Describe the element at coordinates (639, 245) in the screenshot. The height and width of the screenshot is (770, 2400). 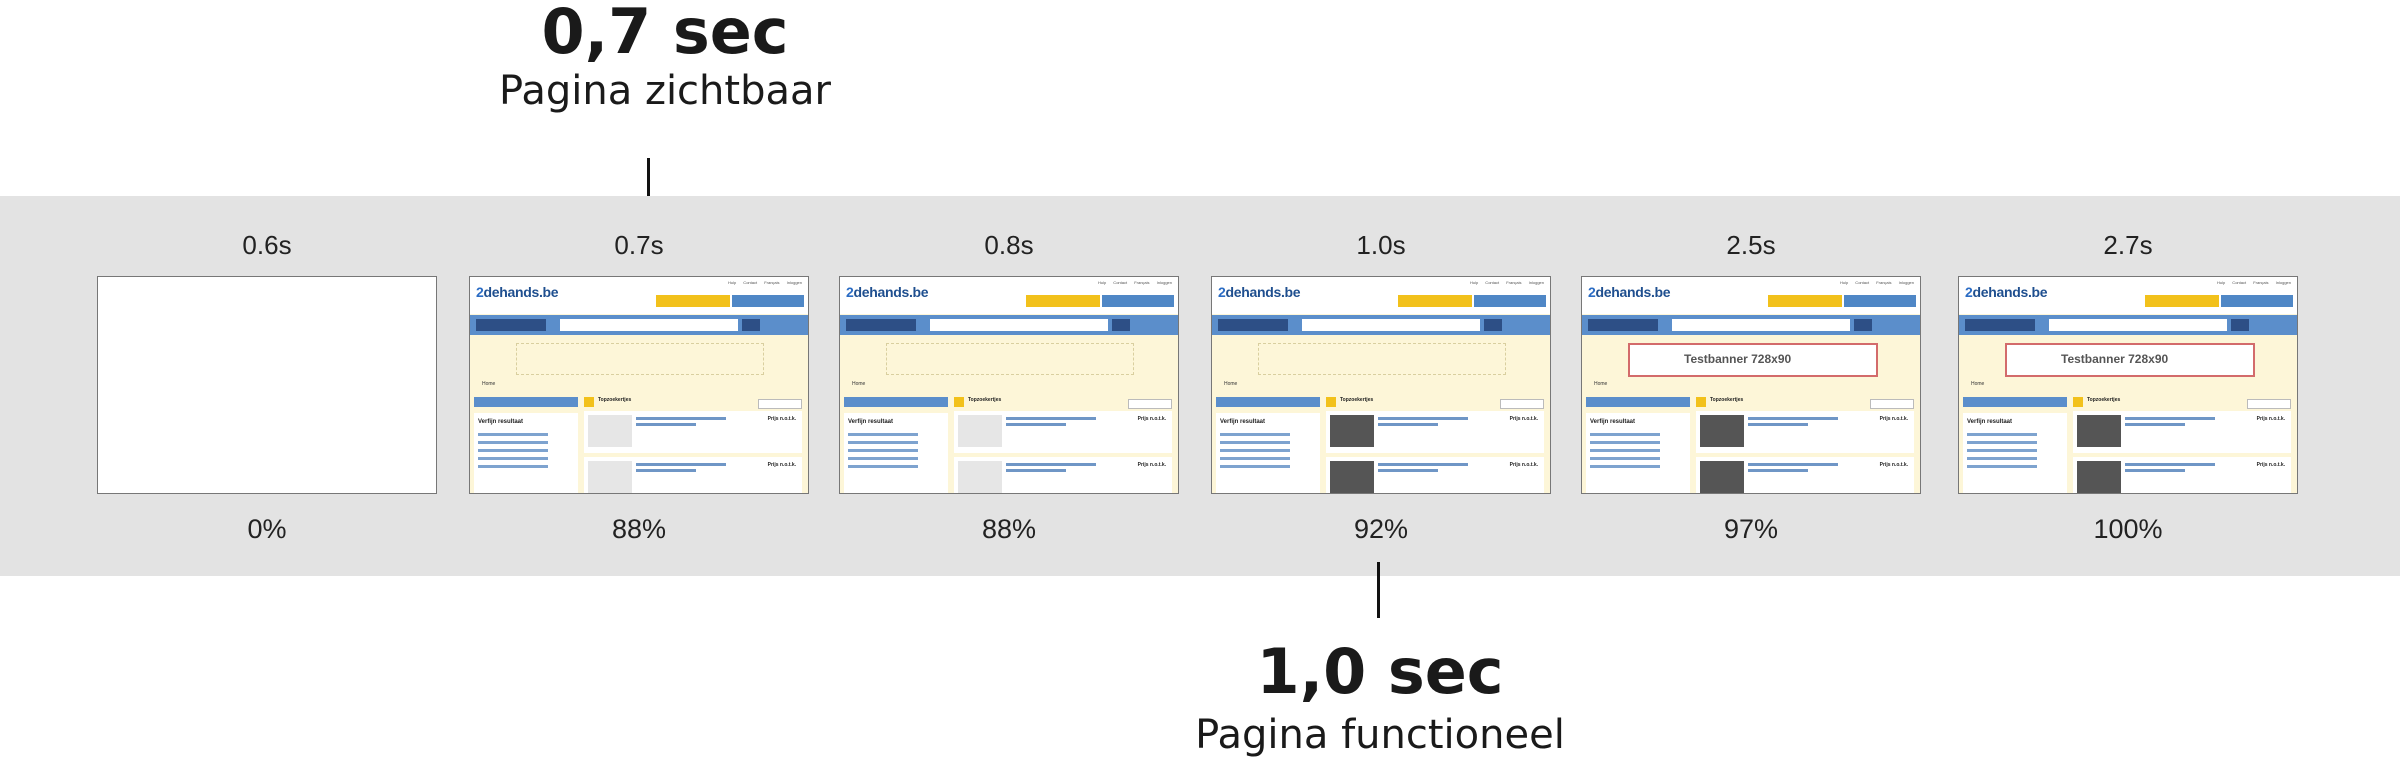
I see `frame-time: 0.7s` at that location.